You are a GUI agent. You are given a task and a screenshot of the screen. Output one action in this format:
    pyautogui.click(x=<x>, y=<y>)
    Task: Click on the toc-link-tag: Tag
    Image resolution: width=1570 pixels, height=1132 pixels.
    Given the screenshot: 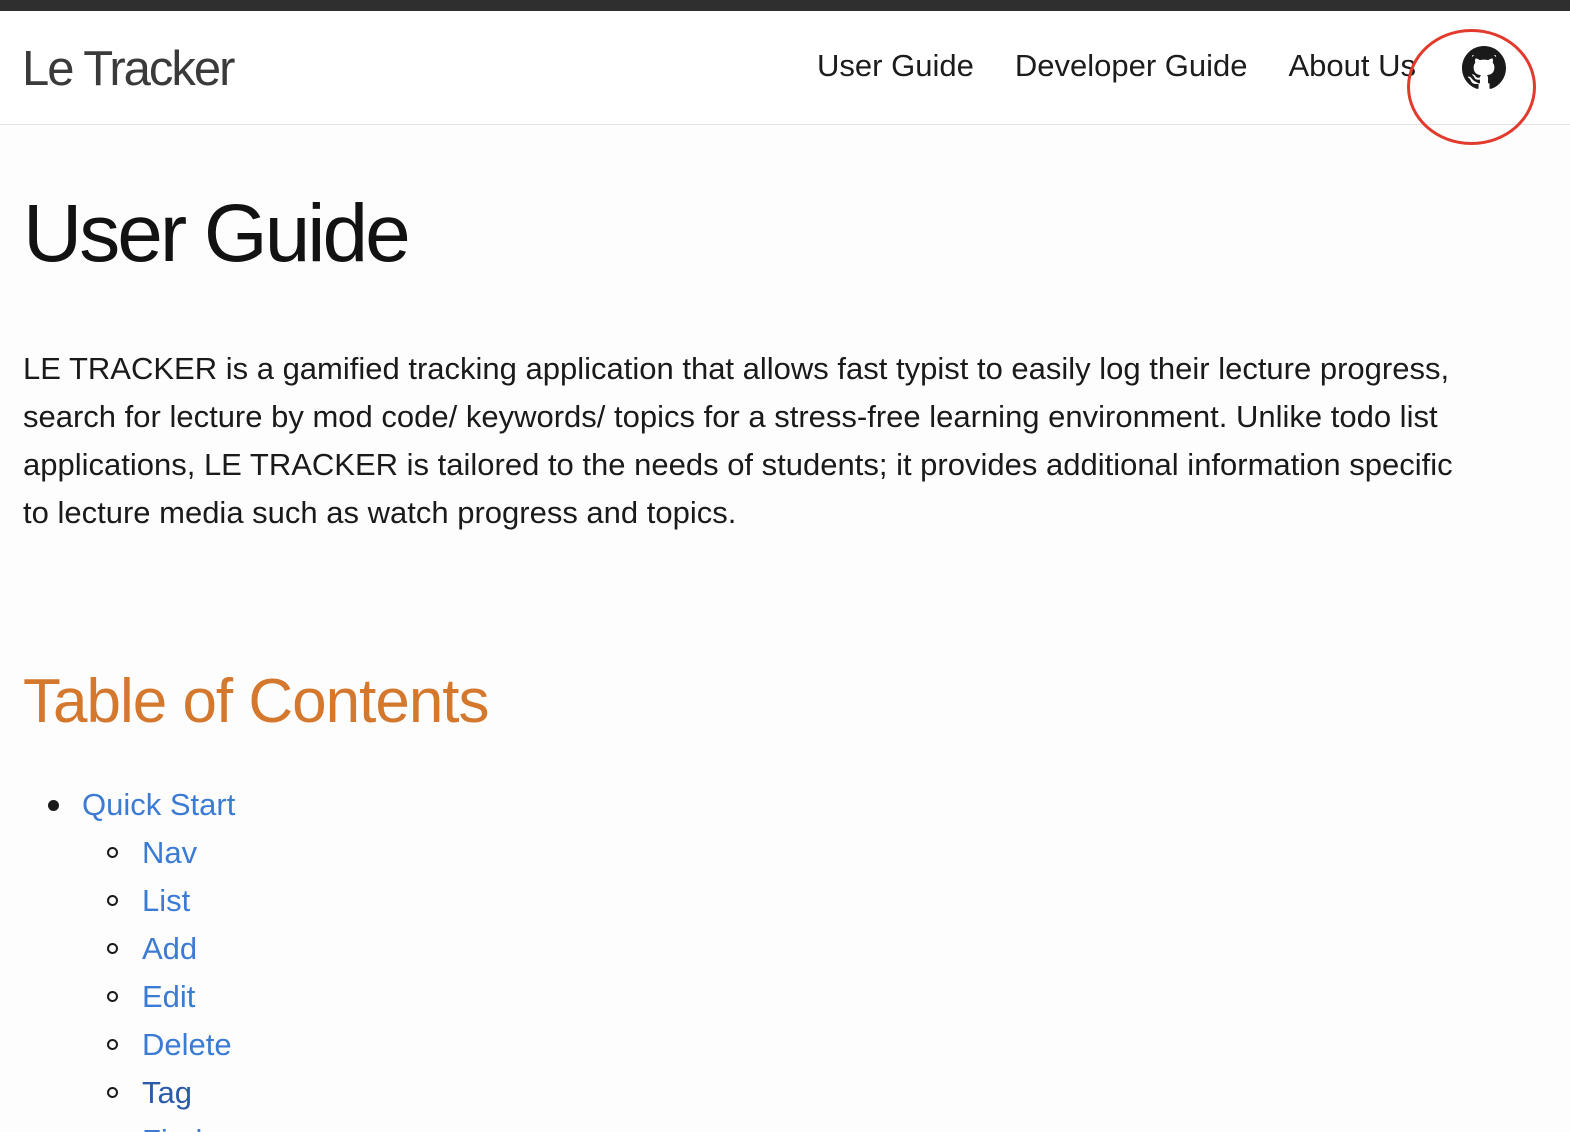 What is the action you would take?
    pyautogui.click(x=167, y=1092)
    